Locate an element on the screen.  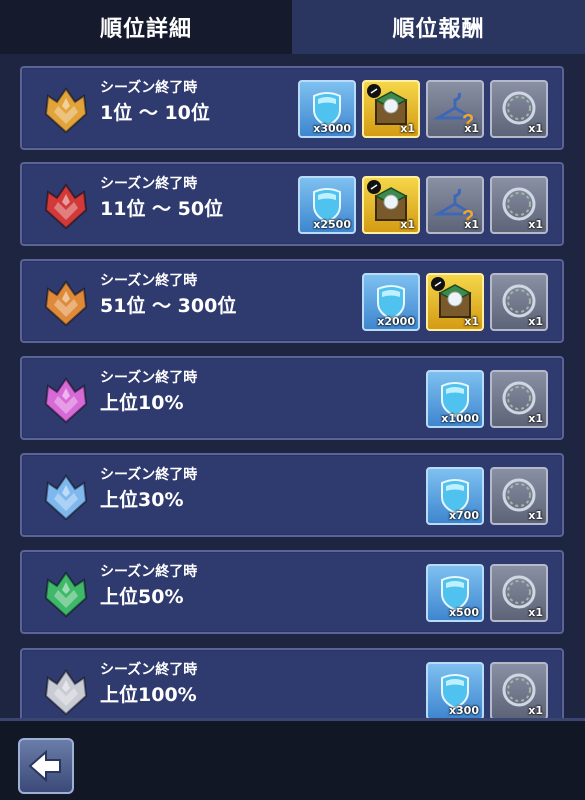
silver-crest-icon is located at coordinates (66, 692).